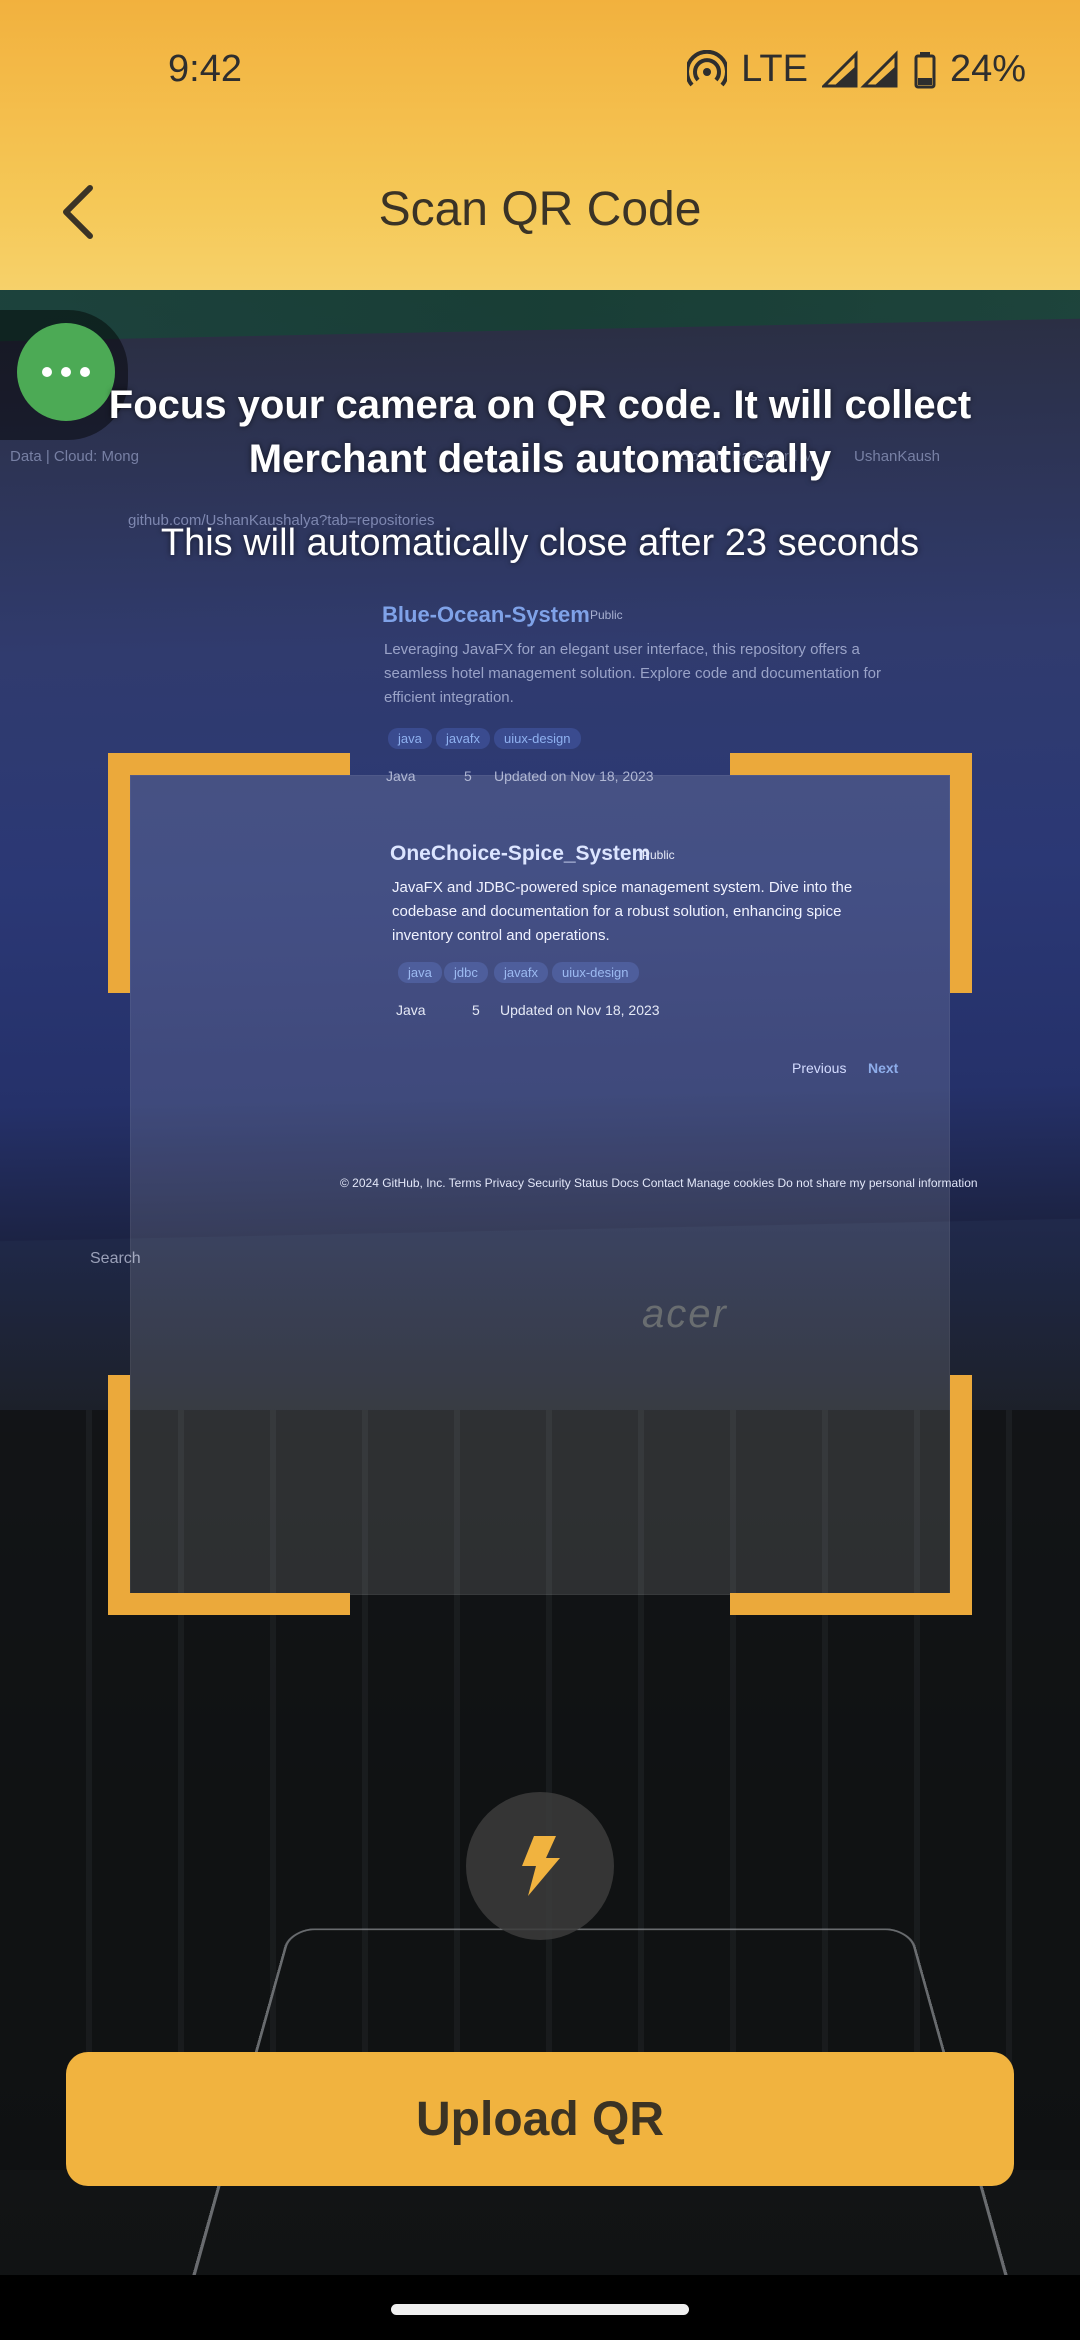  Describe the element at coordinates (707, 67) in the screenshot. I see `hotspot-icon` at that location.